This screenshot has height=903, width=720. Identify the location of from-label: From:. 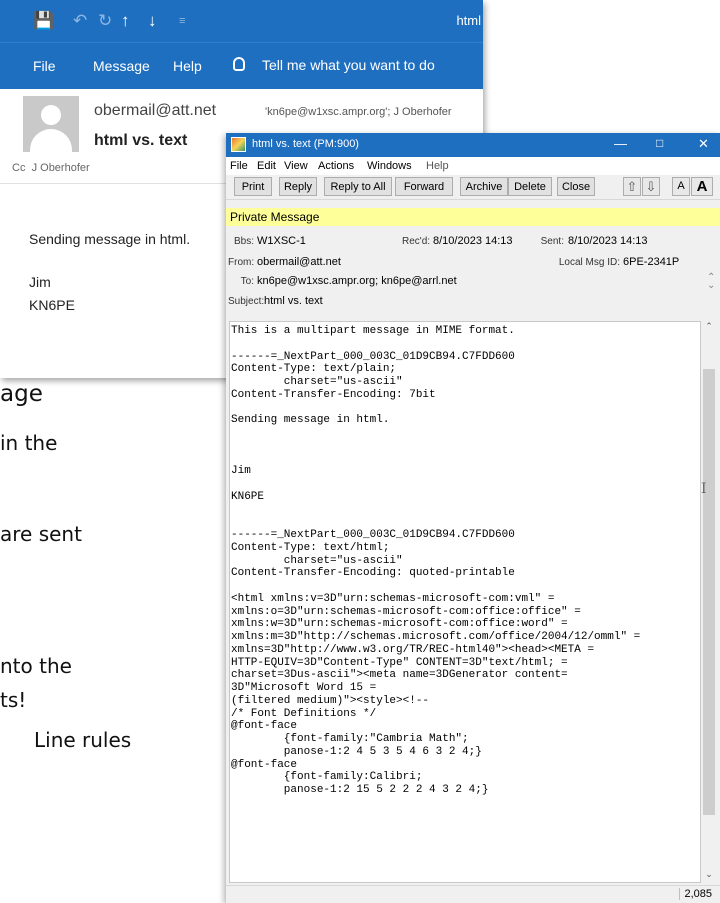
(241, 262).